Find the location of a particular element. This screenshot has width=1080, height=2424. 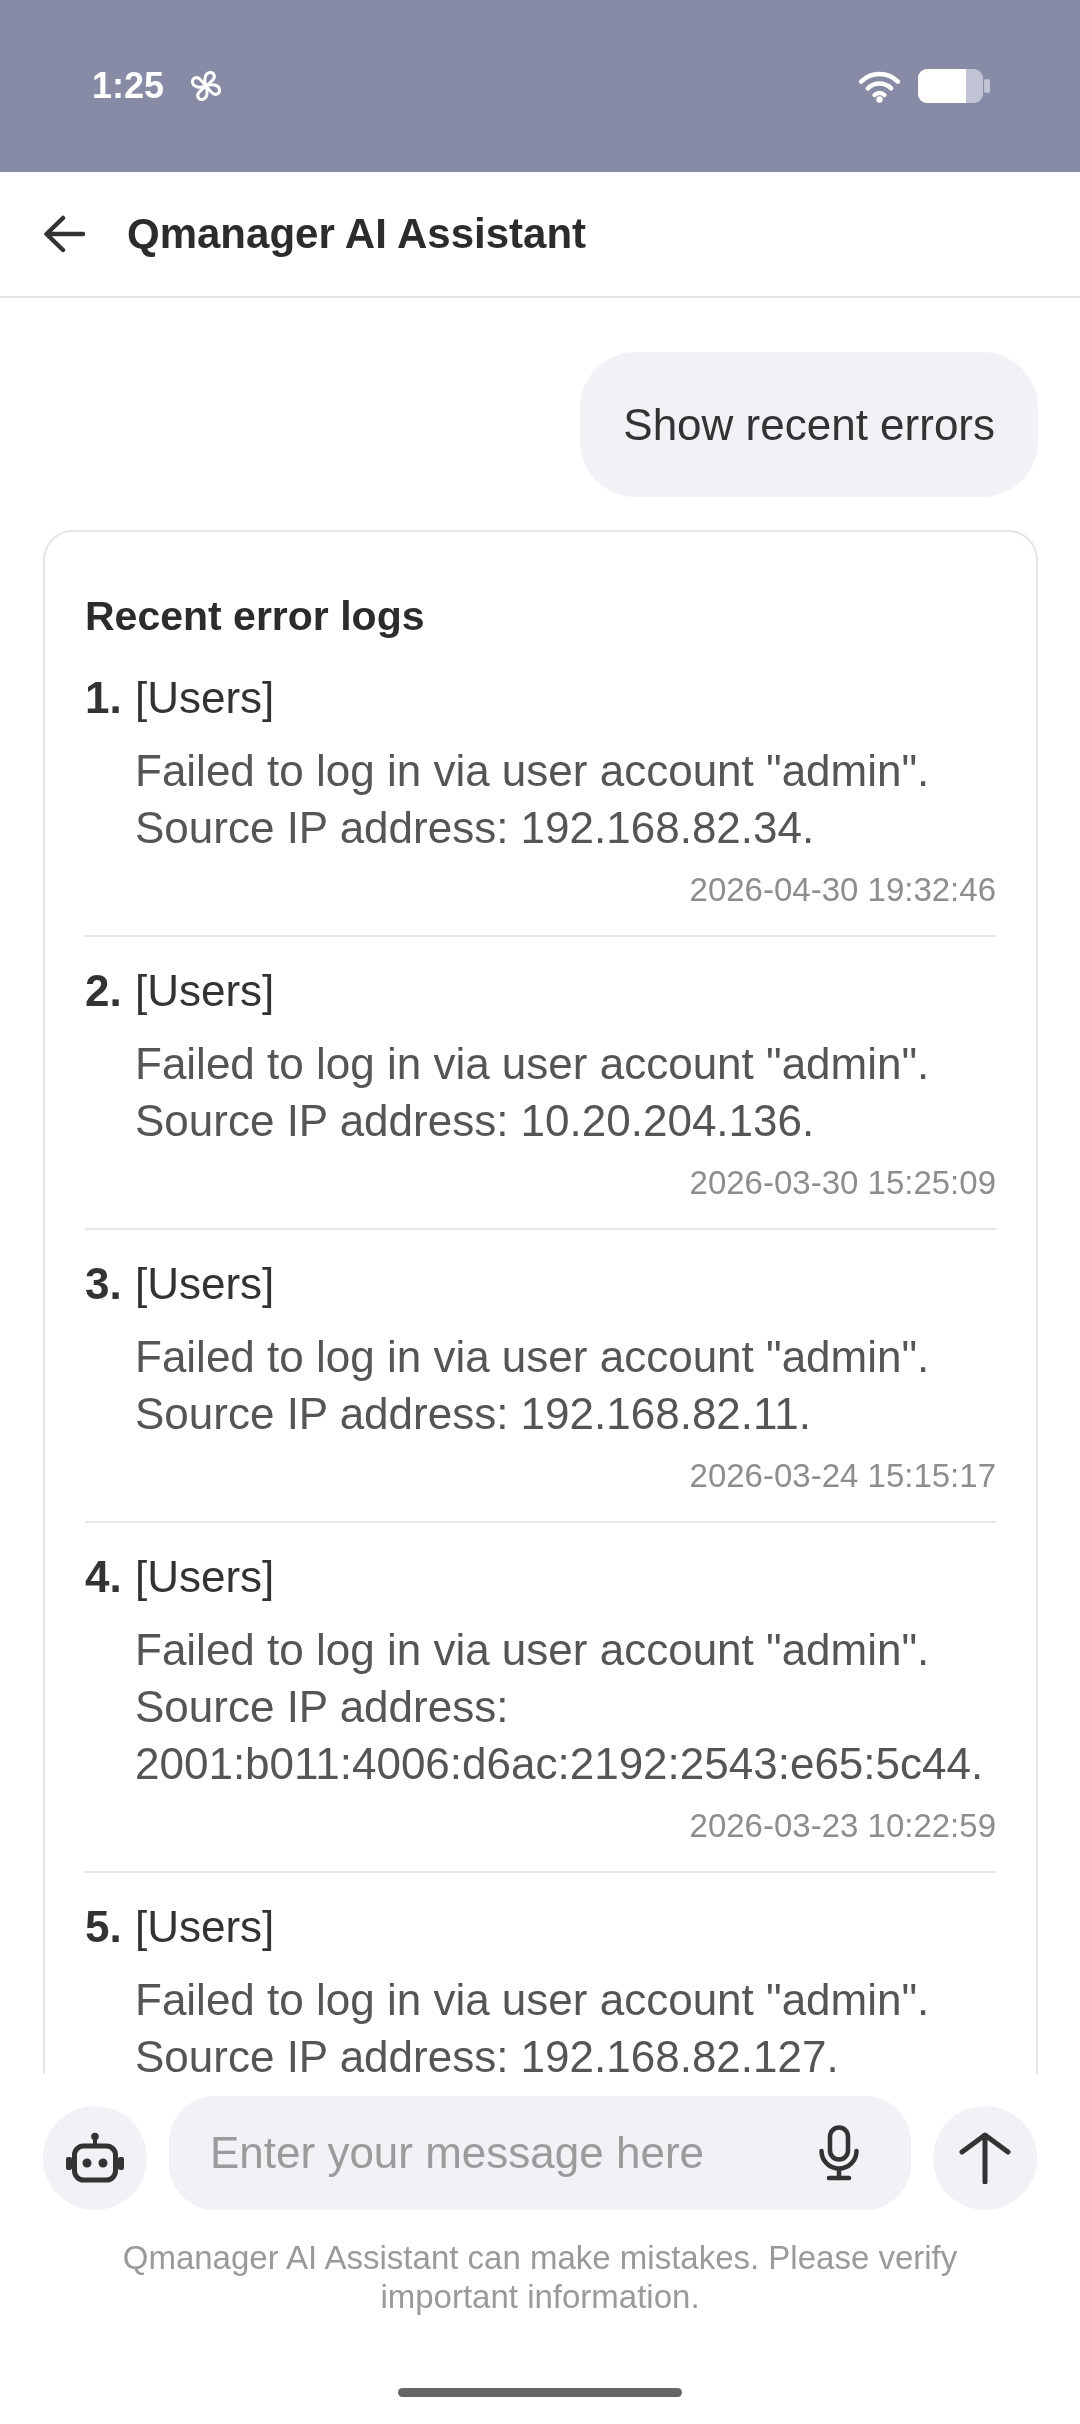

log-timestamp: 2026-03-30 15:25:09 is located at coordinates (842, 1183).